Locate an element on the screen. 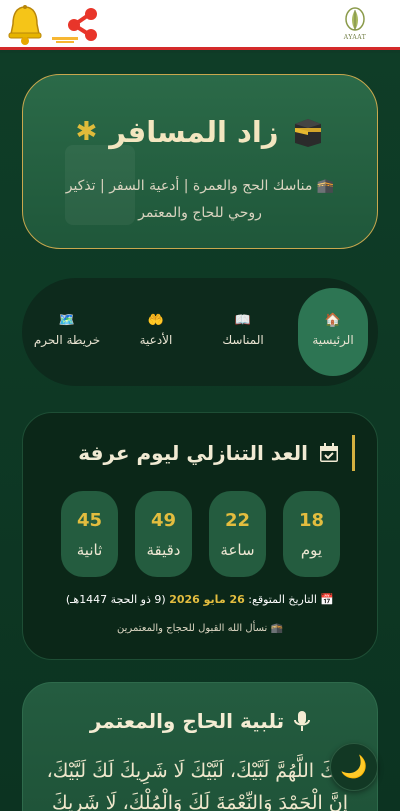 This screenshot has width=400, height=811. date-suffix: (9 ذو الحجة 1447هـ) is located at coordinates (115, 599).